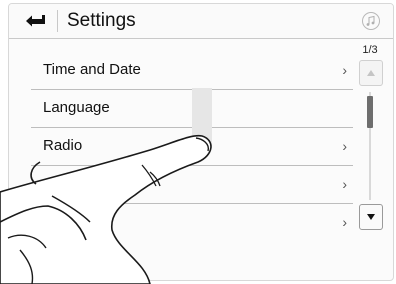 The height and width of the screenshot is (284, 396). What do you see at coordinates (92, 69) in the screenshot?
I see `list-item-label: Time and Date` at bounding box center [92, 69].